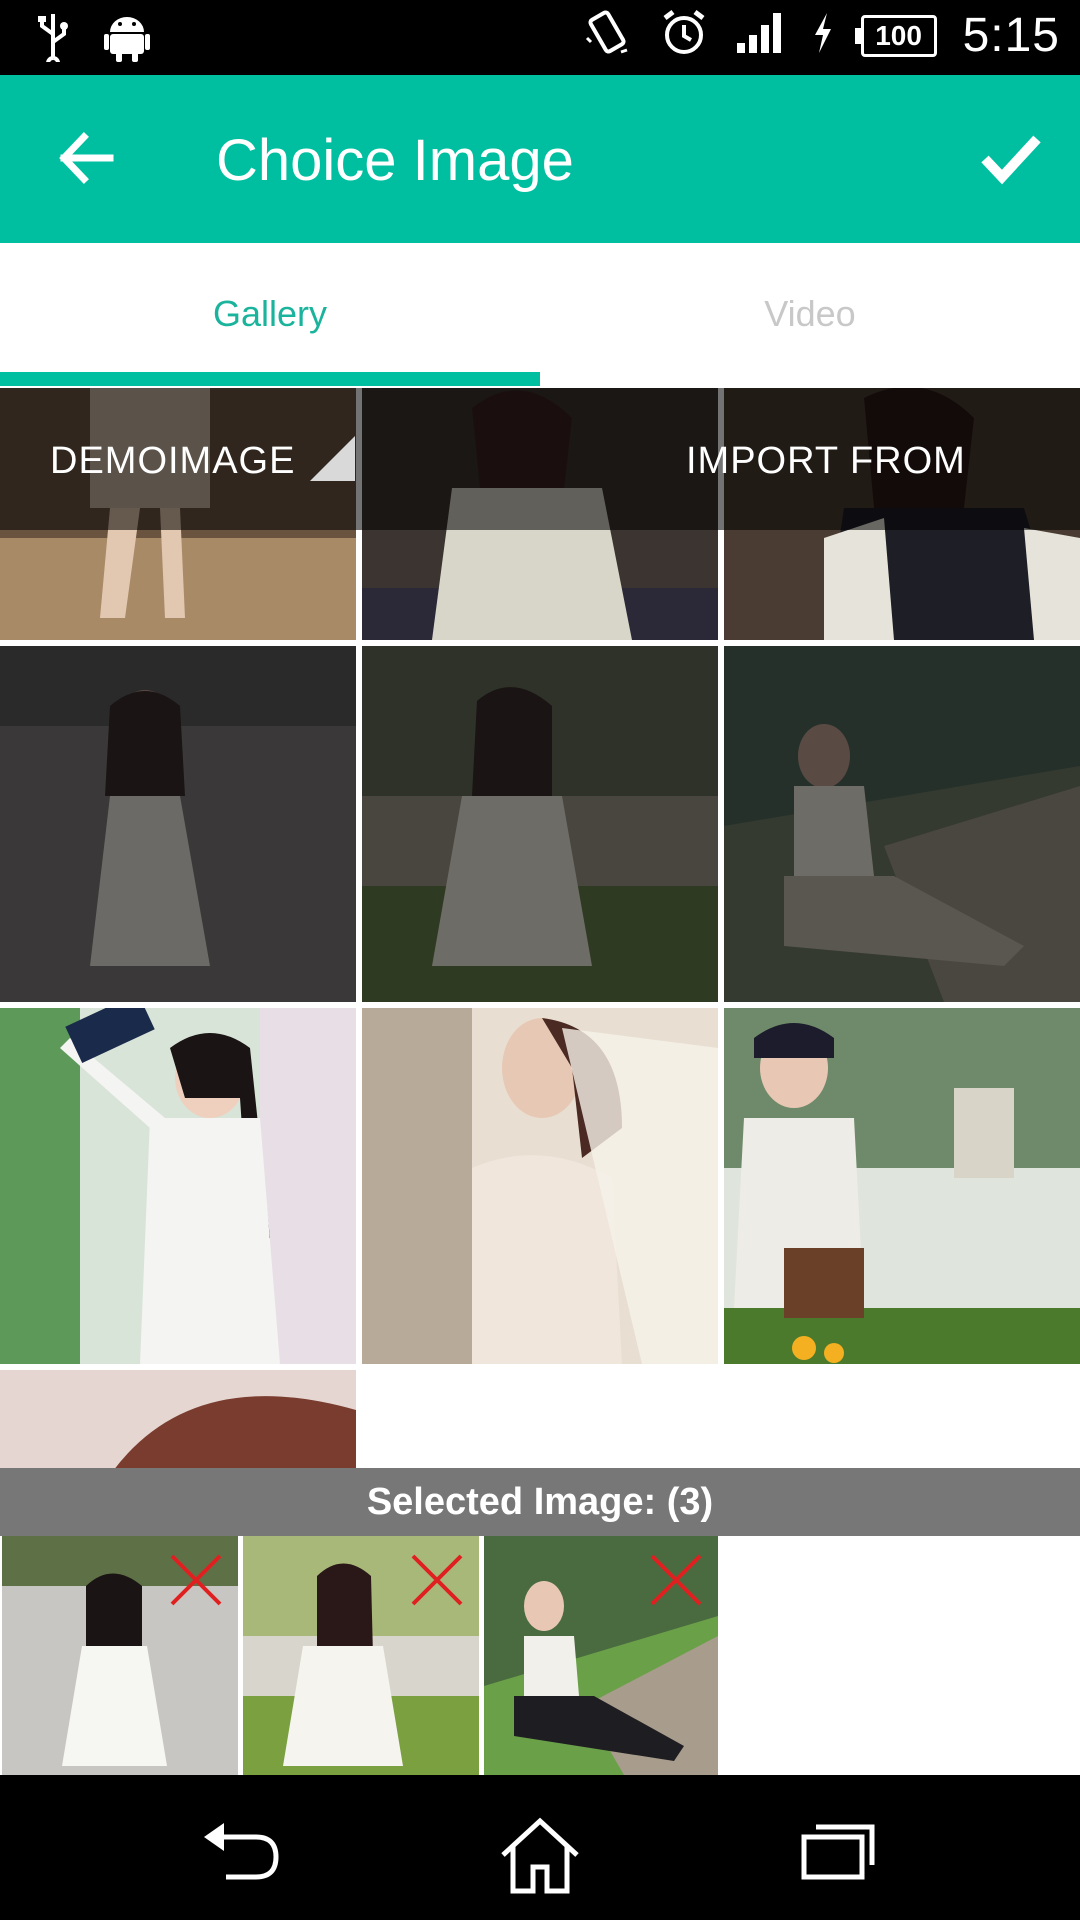  Describe the element at coordinates (1011, 35) in the screenshot. I see `clock: 5:15` at that location.